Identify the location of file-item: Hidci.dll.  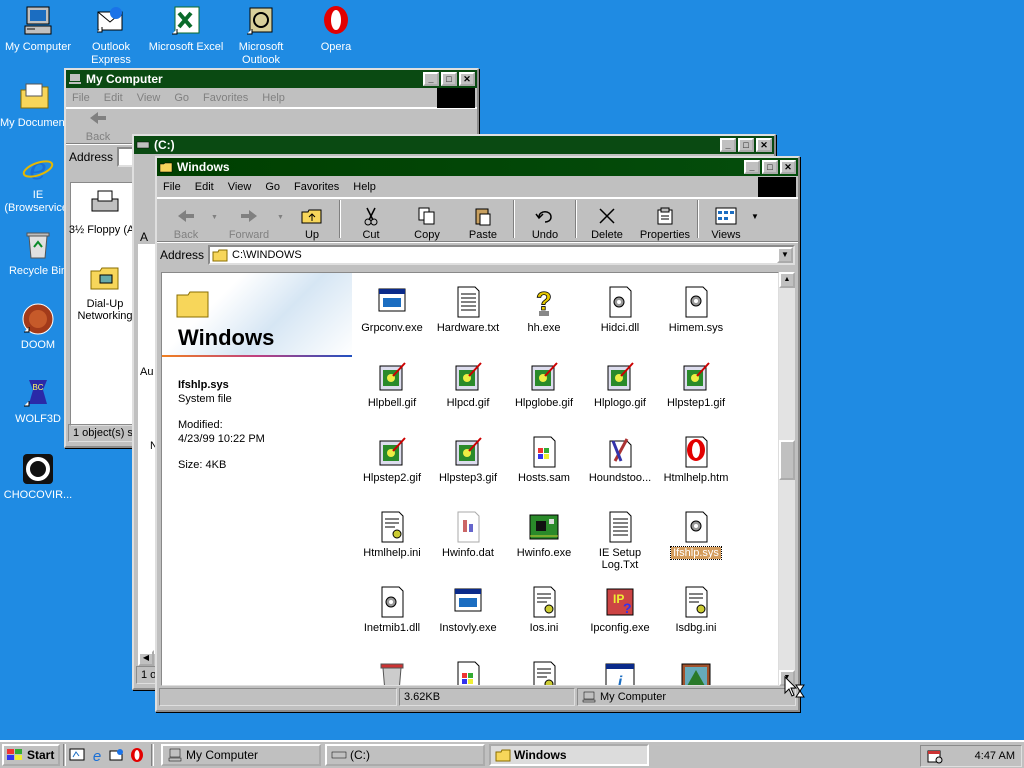
(620, 309).